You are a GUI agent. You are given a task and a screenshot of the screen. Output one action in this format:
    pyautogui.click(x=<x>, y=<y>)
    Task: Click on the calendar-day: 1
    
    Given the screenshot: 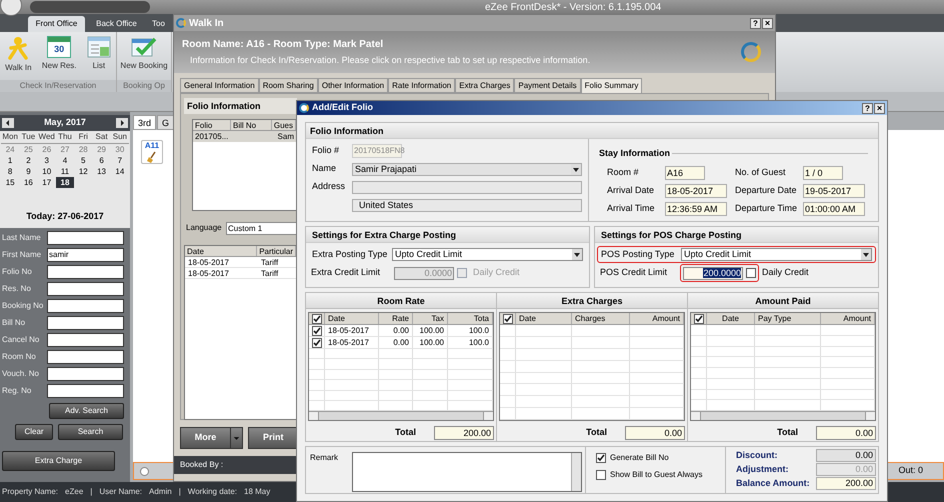 What is the action you would take?
    pyautogui.click(x=10, y=160)
    